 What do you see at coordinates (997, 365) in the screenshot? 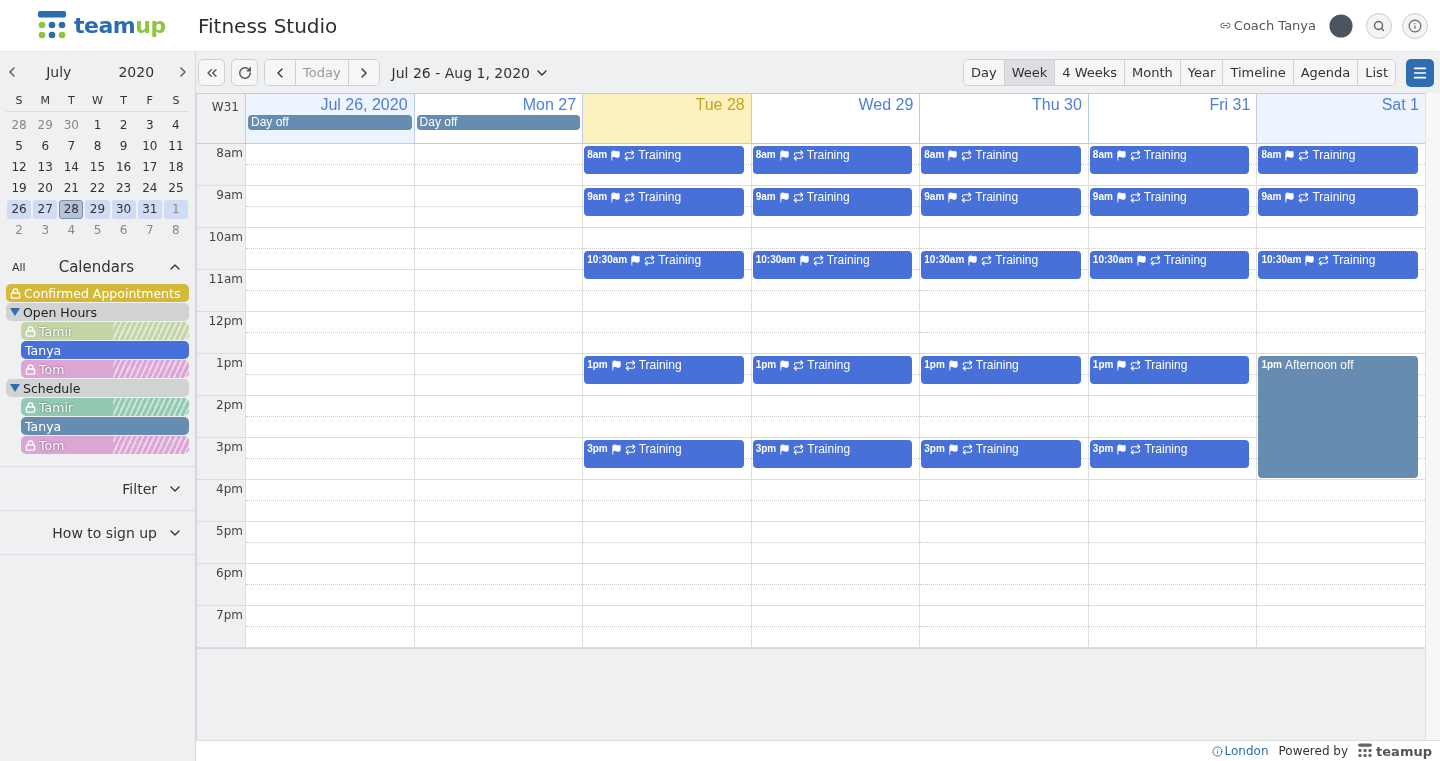
I see `event-title: Training` at bounding box center [997, 365].